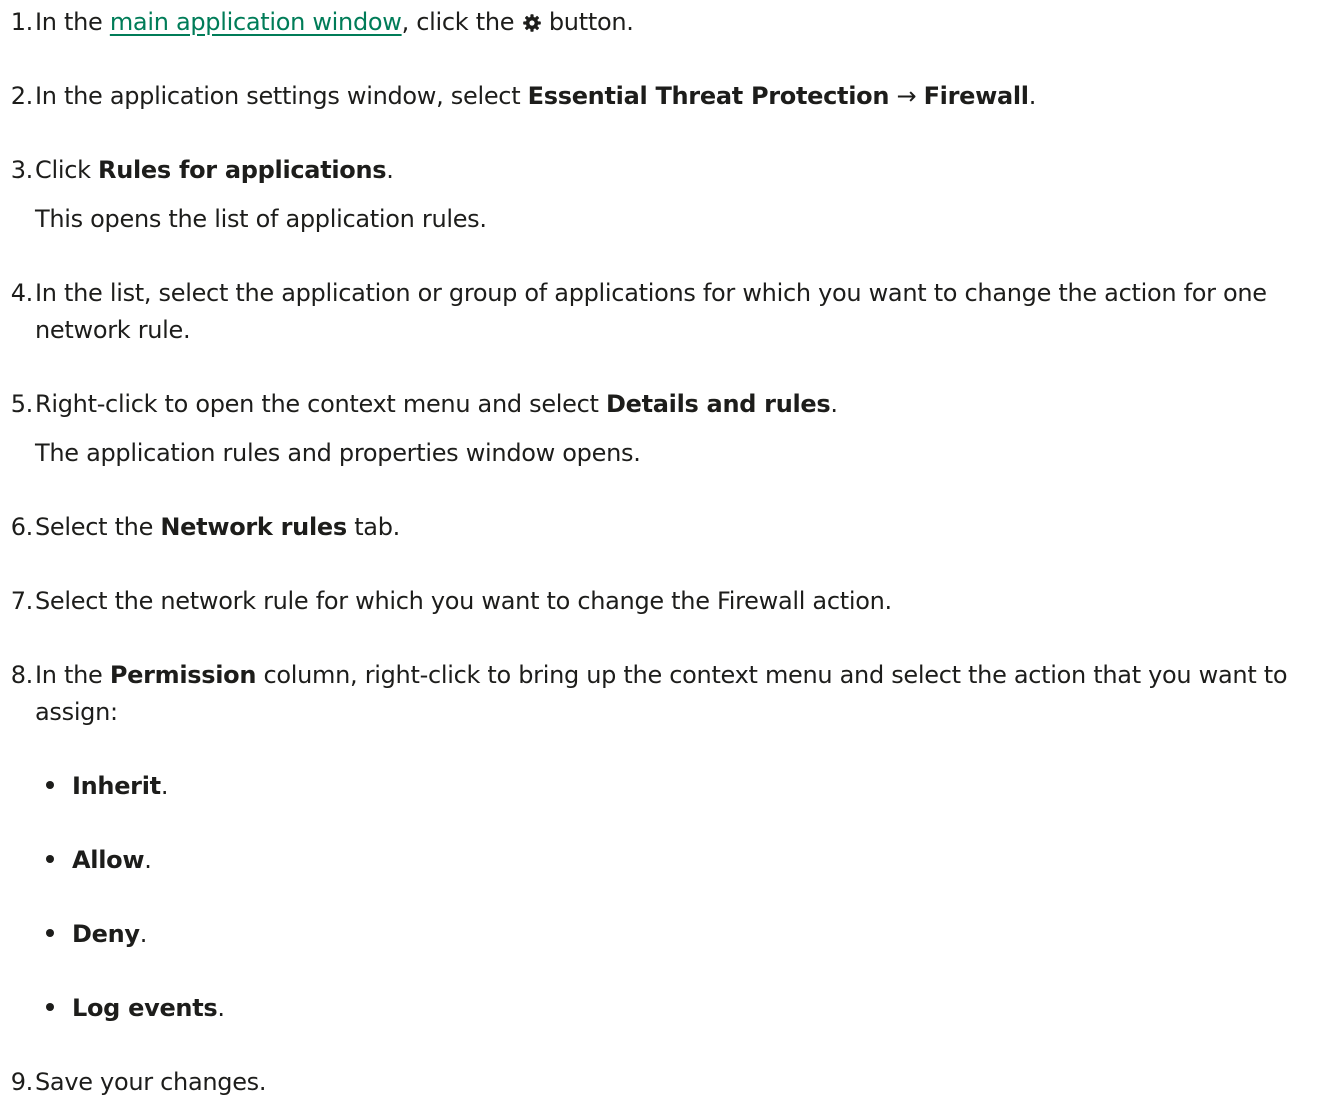  Describe the element at coordinates (22, 22) in the screenshot. I see `step-number: 1.` at that location.